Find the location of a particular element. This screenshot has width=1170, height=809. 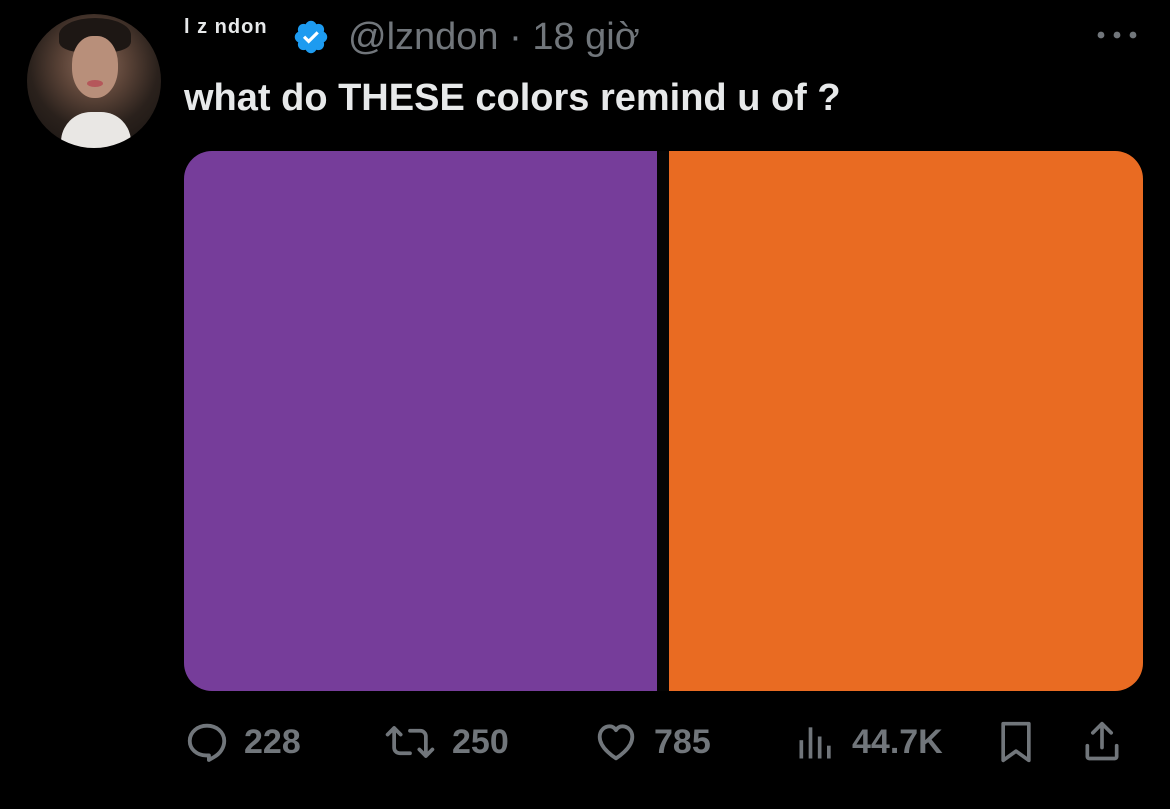

avatar-shirt is located at coordinates (96, 130).